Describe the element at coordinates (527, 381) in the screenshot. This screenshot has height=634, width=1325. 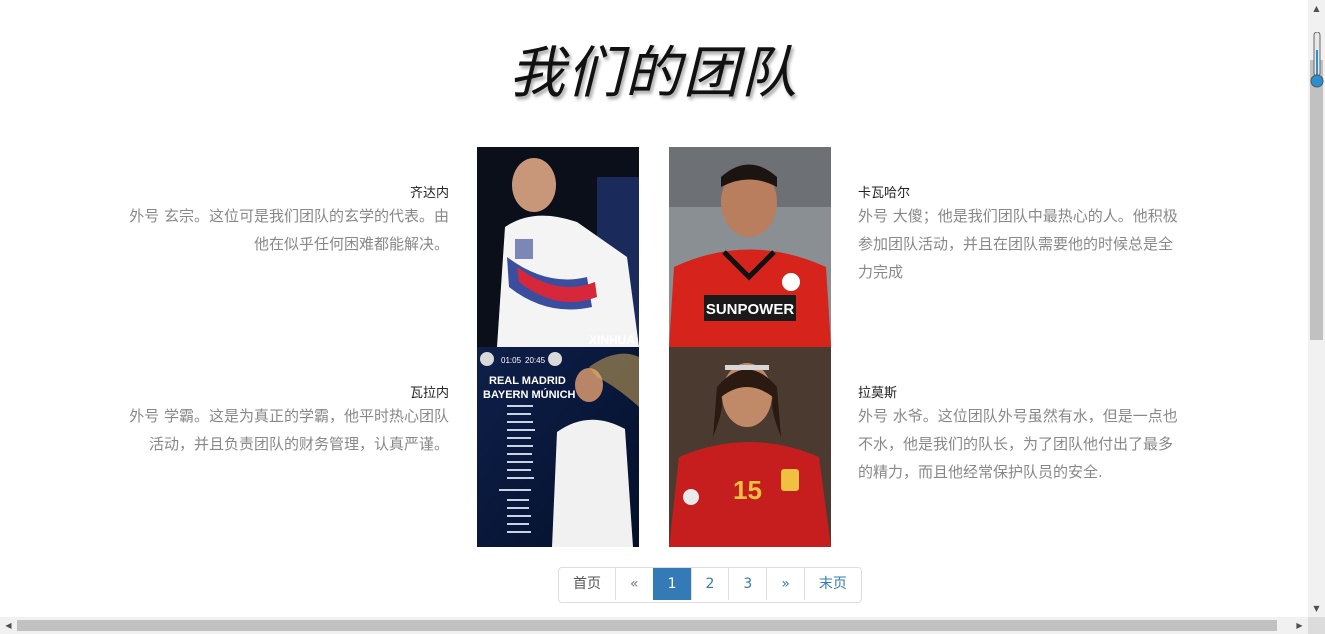
I see `poster-line: REAL MADRID` at that location.